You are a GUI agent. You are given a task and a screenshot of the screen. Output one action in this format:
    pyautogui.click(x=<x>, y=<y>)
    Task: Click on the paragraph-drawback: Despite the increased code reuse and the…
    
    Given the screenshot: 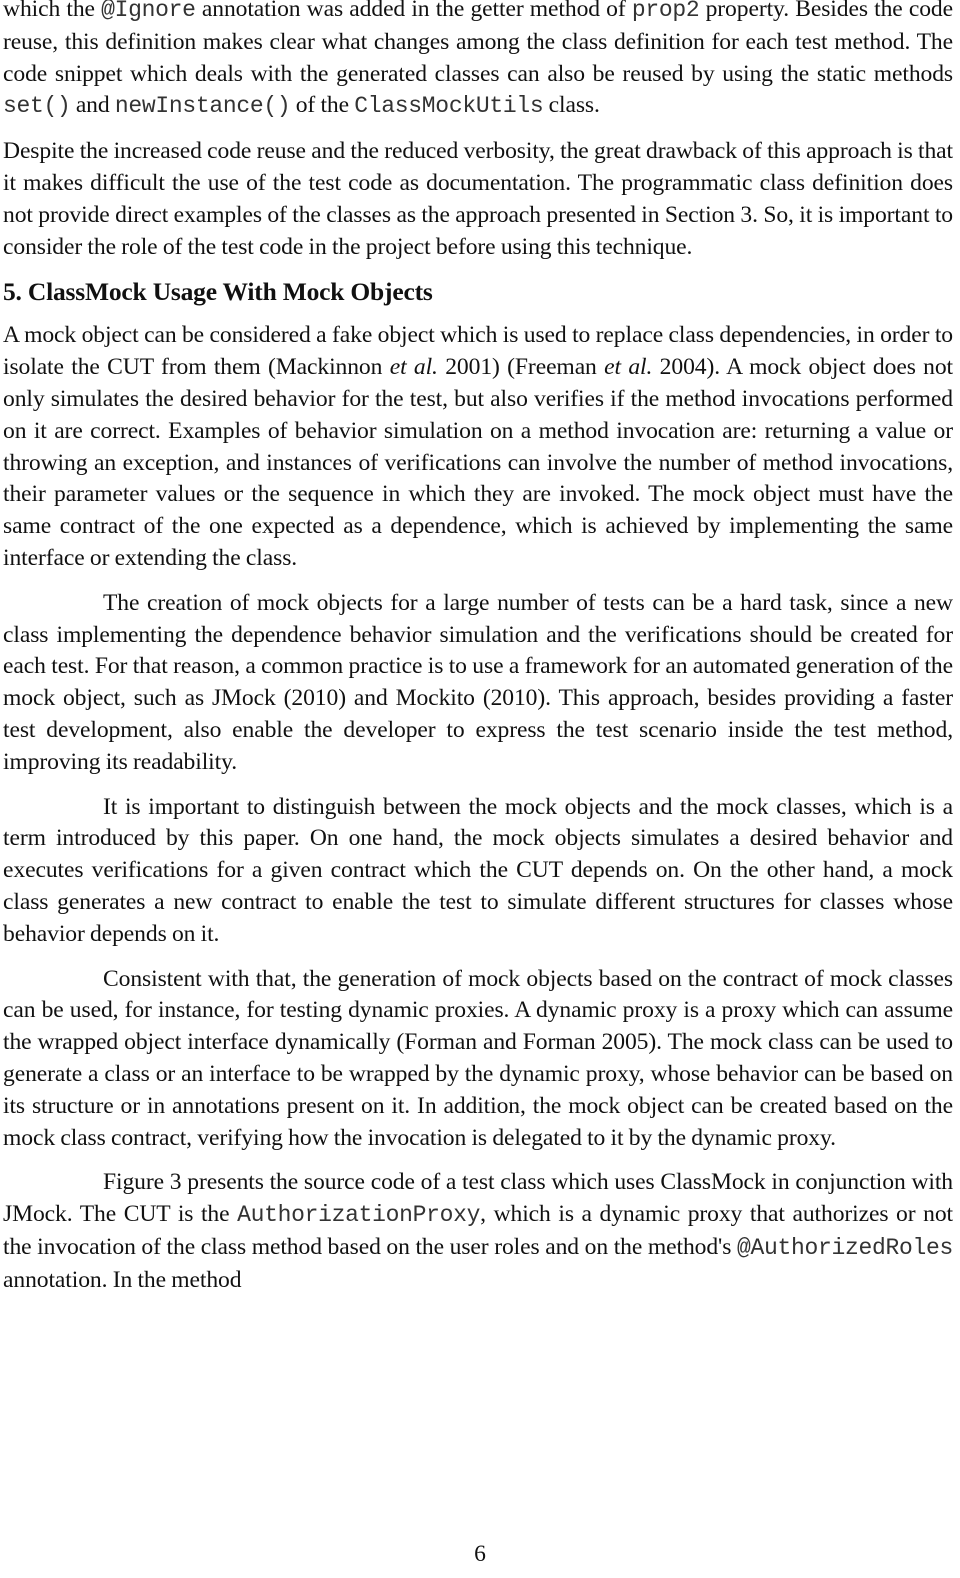 What is the action you would take?
    pyautogui.click(x=478, y=199)
    